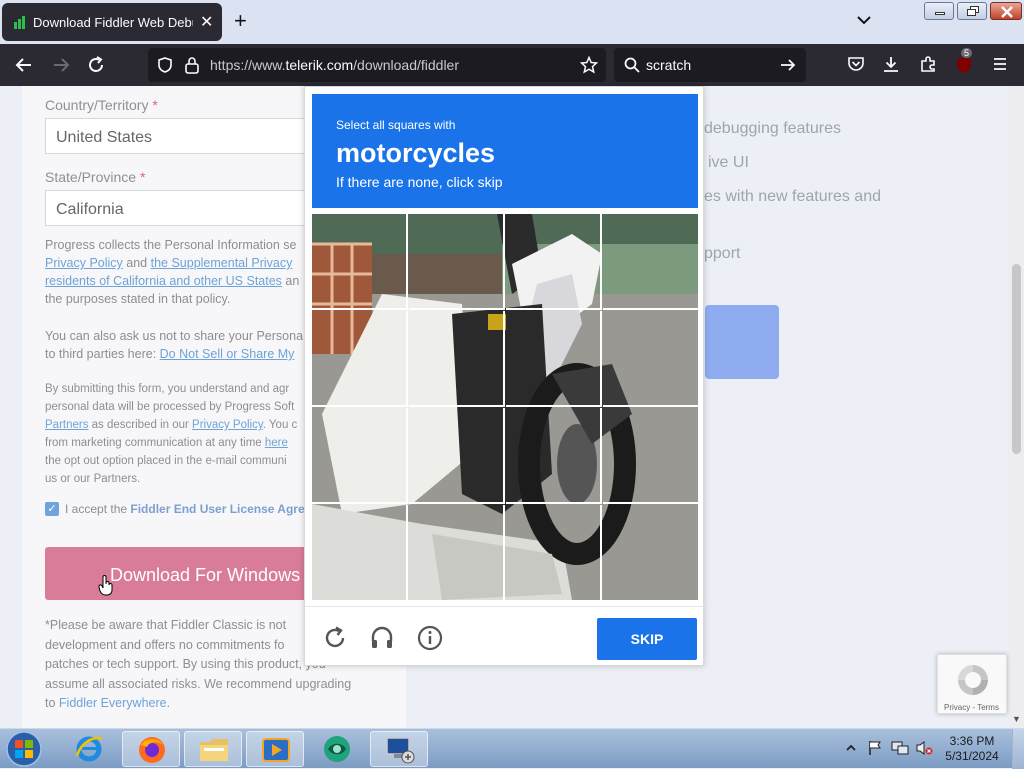 Image resolution: width=1024 pixels, height=769 pixels. I want to click on url-prefix: https://www., so click(248, 65).